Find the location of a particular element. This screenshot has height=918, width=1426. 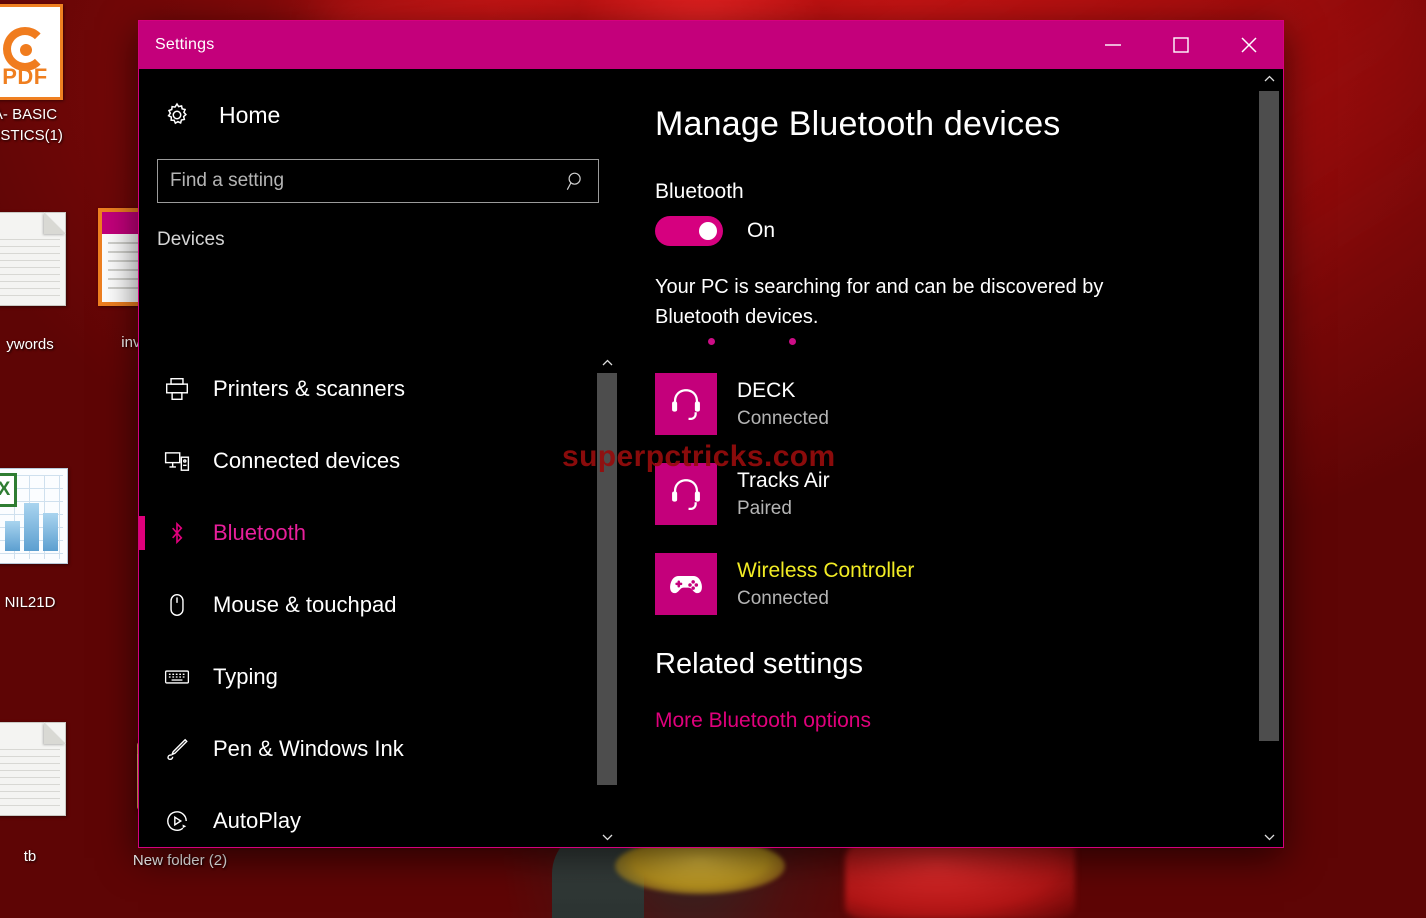

device-status: Paired is located at coordinates (764, 508).